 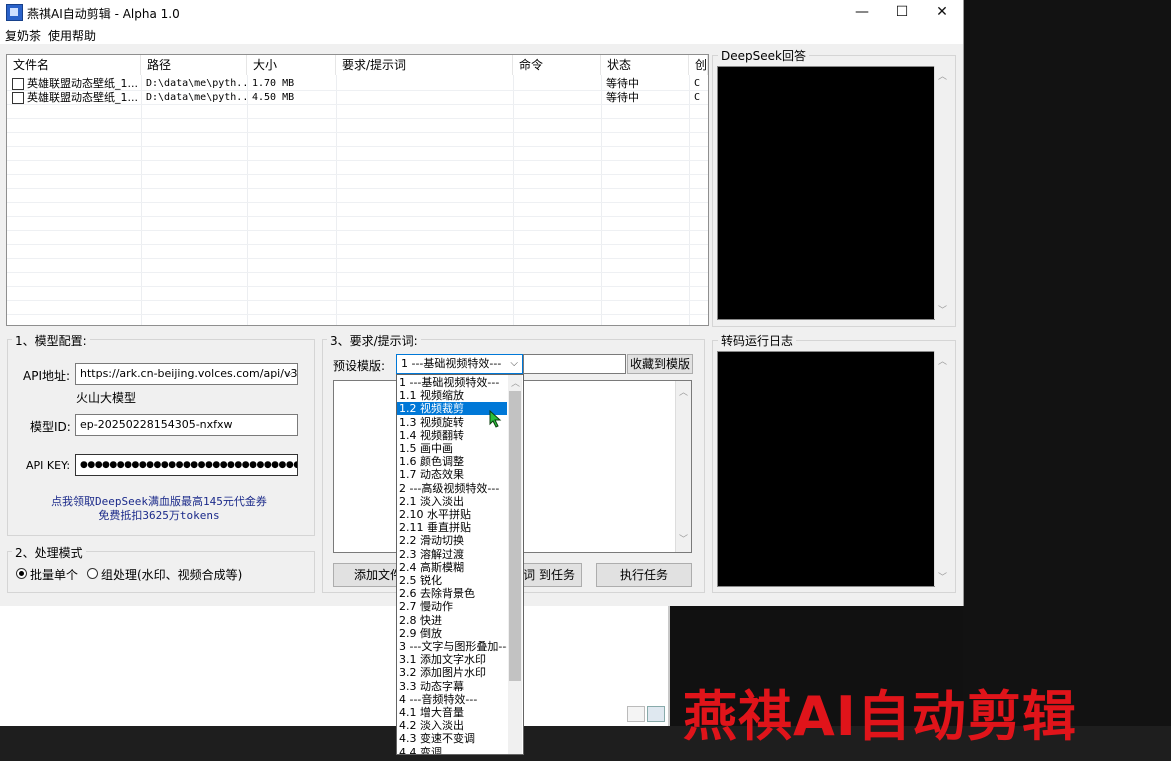 What do you see at coordinates (862, 12) in the screenshot?
I see `minimize-button: —` at bounding box center [862, 12].